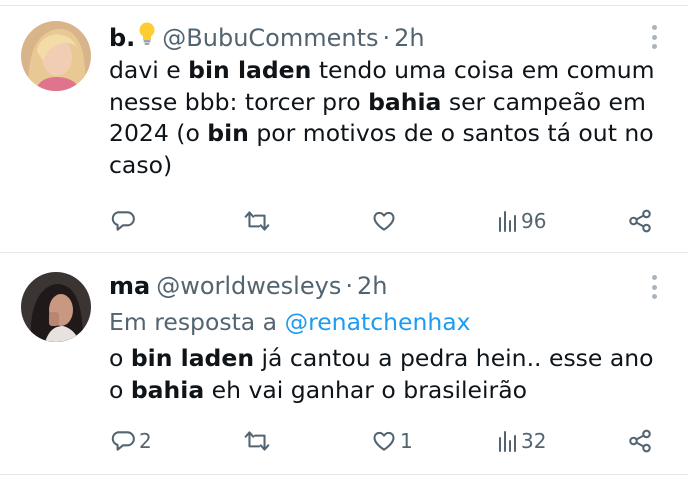 The image size is (688, 480). Describe the element at coordinates (270, 38) in the screenshot. I see `author-handle: @BubuComments` at that location.